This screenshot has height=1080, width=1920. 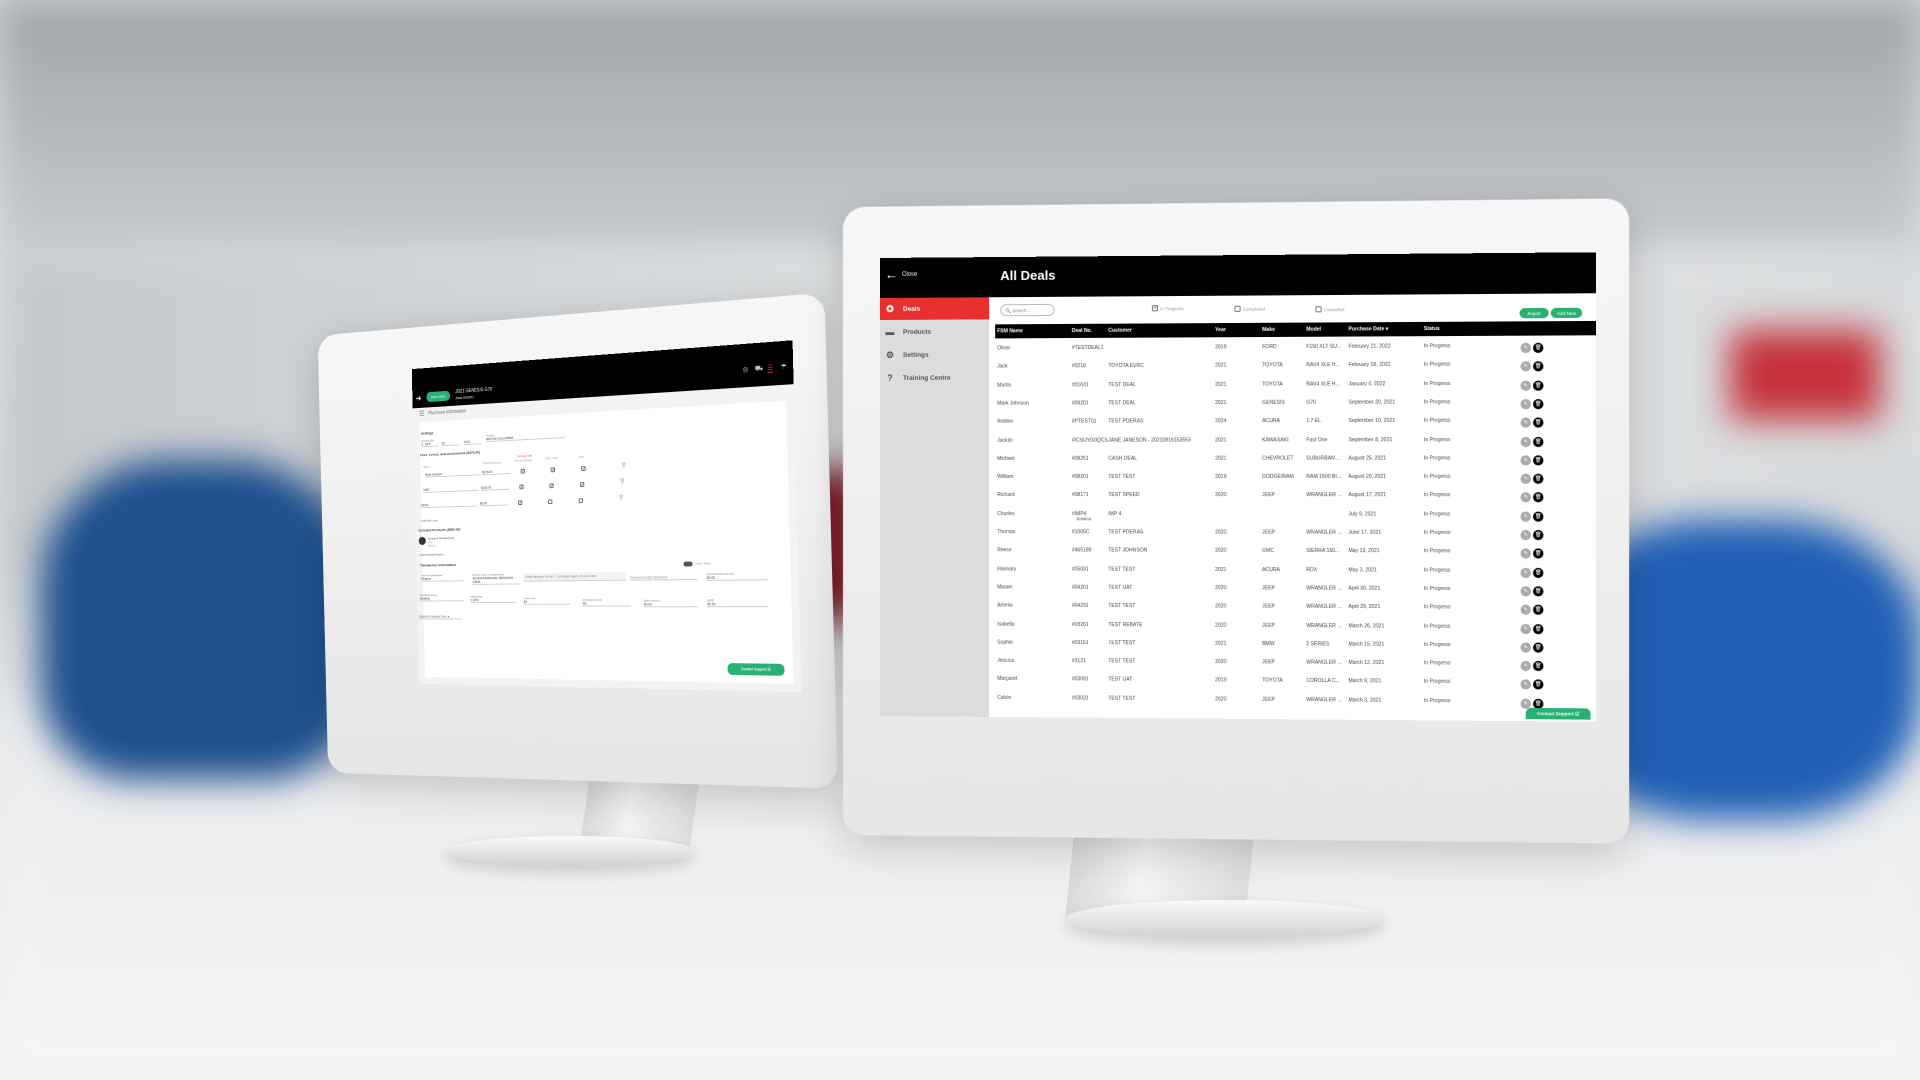 What do you see at coordinates (429, 520) in the screenshot?
I see `add-fee-link: + Add Fee / Levy` at bounding box center [429, 520].